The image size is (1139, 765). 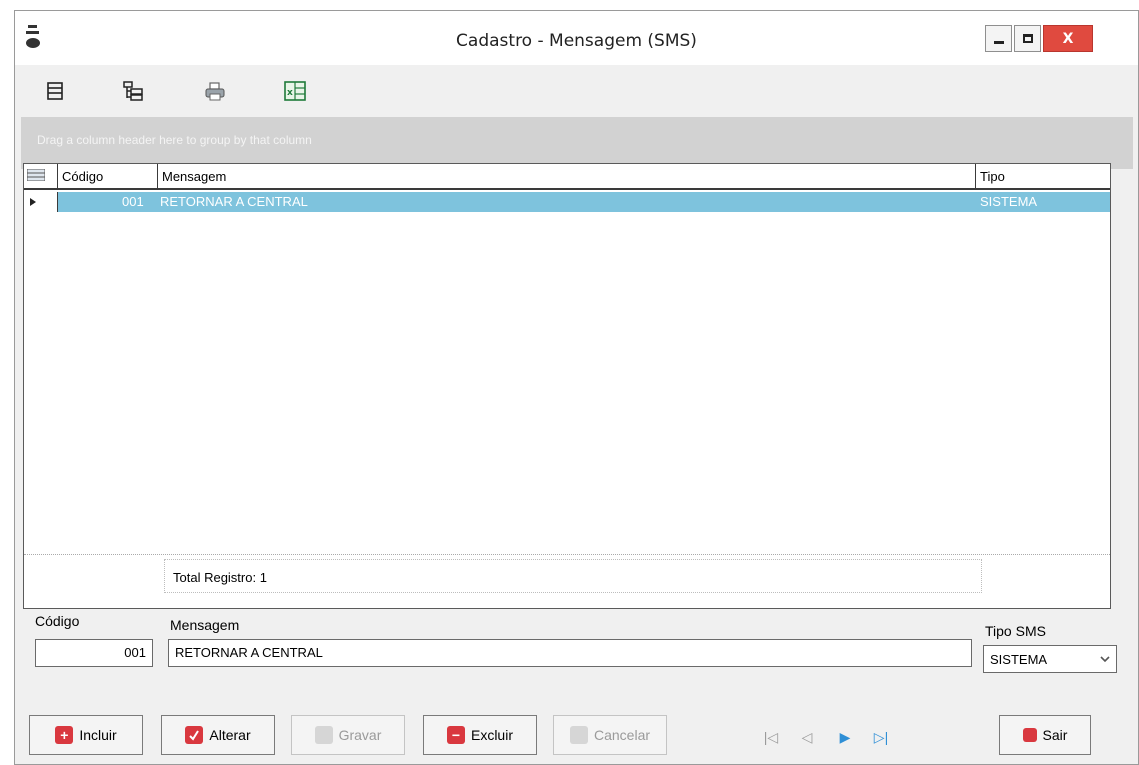 What do you see at coordinates (573, 576) in the screenshot?
I see `total-registros: Total Registro: 1` at bounding box center [573, 576].